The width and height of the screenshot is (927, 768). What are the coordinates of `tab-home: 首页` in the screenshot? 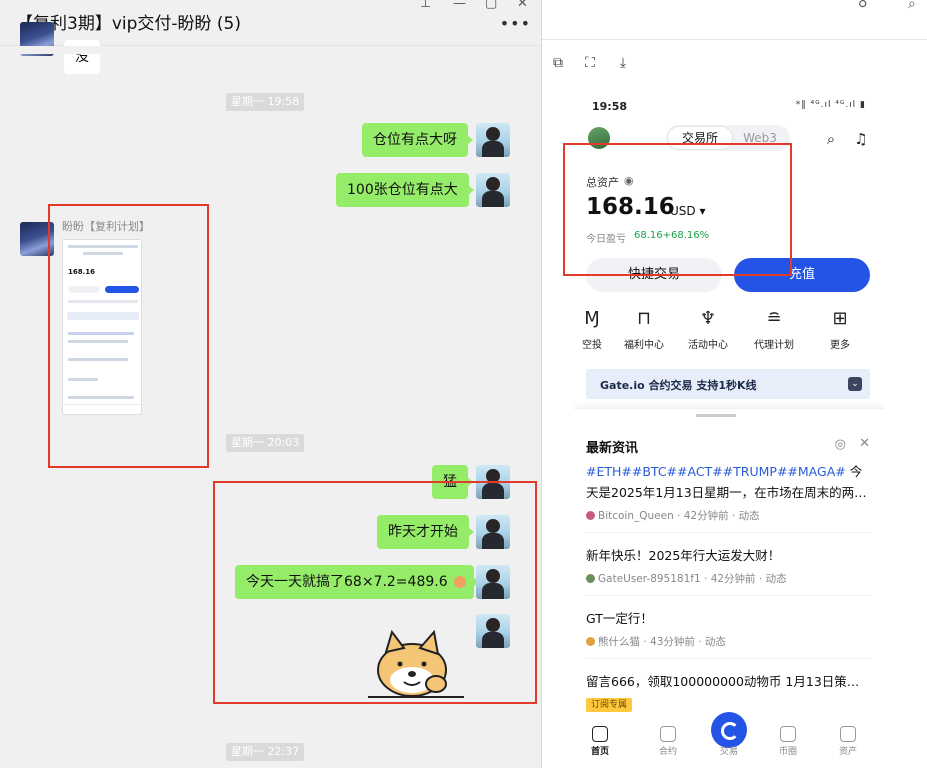 It's located at (600, 750).